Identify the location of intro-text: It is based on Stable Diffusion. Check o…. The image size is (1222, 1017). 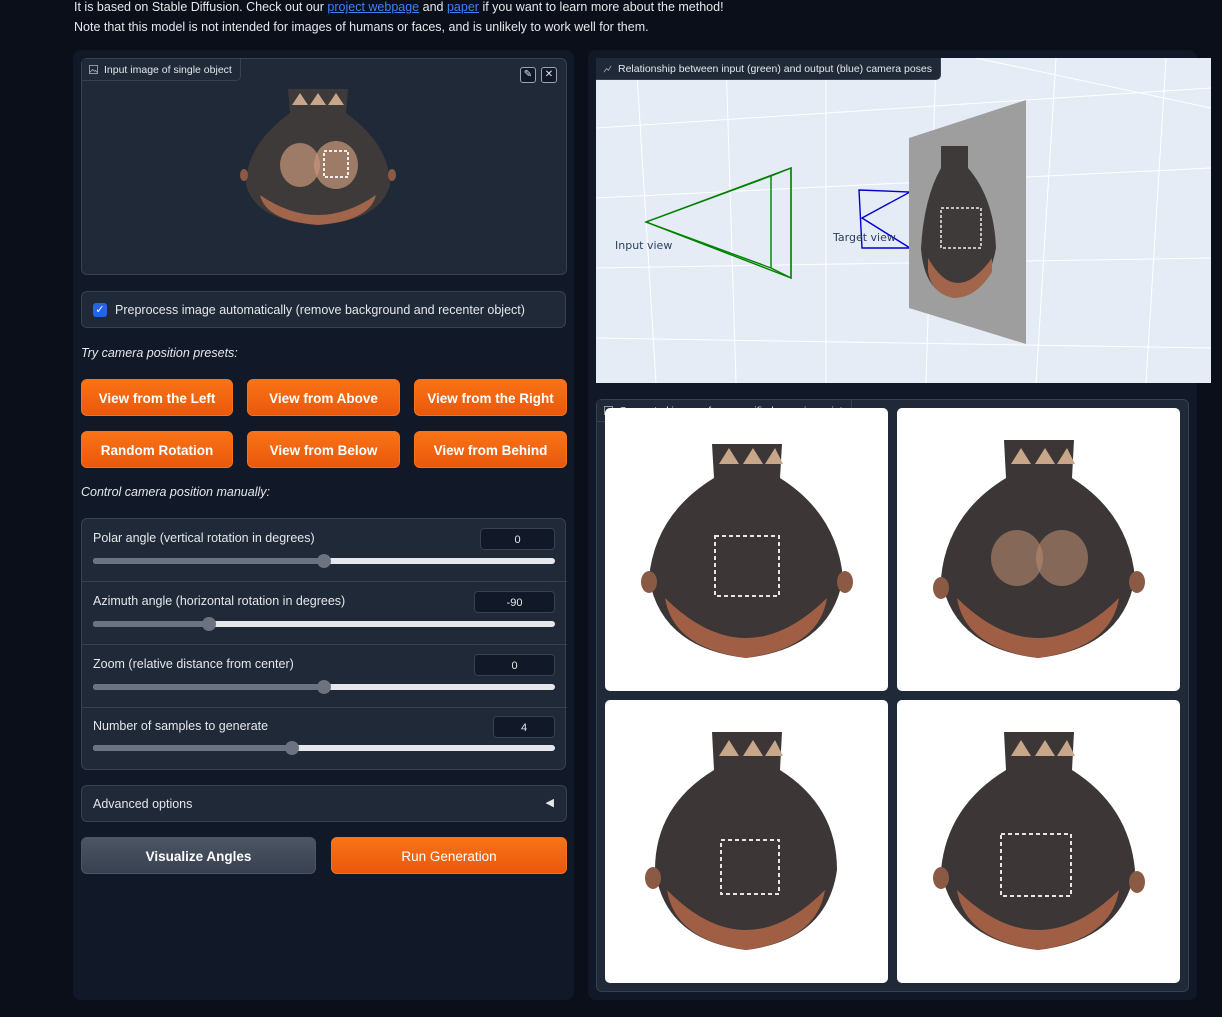
(624, 18).